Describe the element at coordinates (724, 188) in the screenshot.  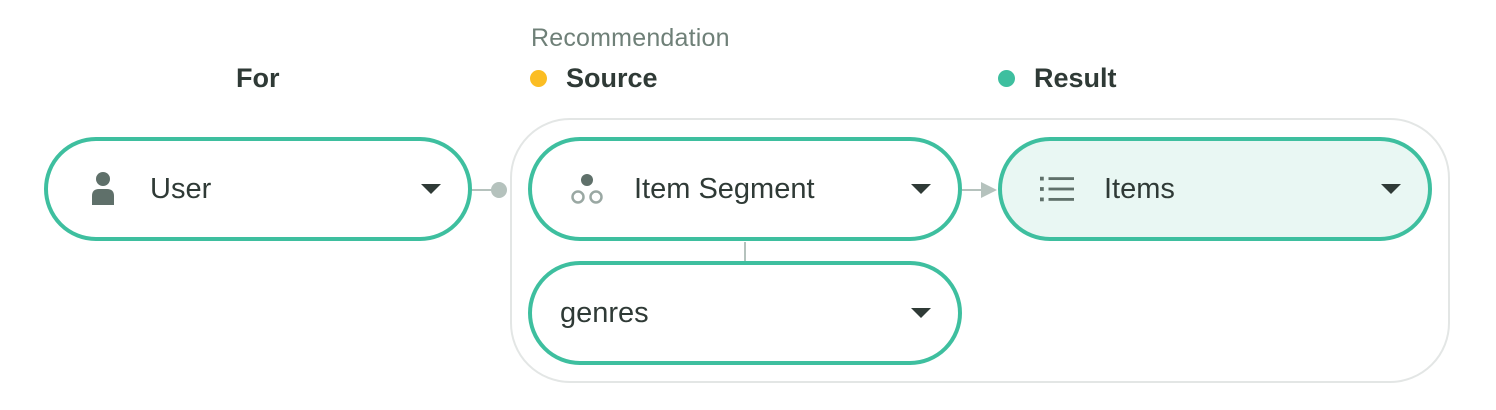
I see `item-segment-dropdown-label: Item Segment` at that location.